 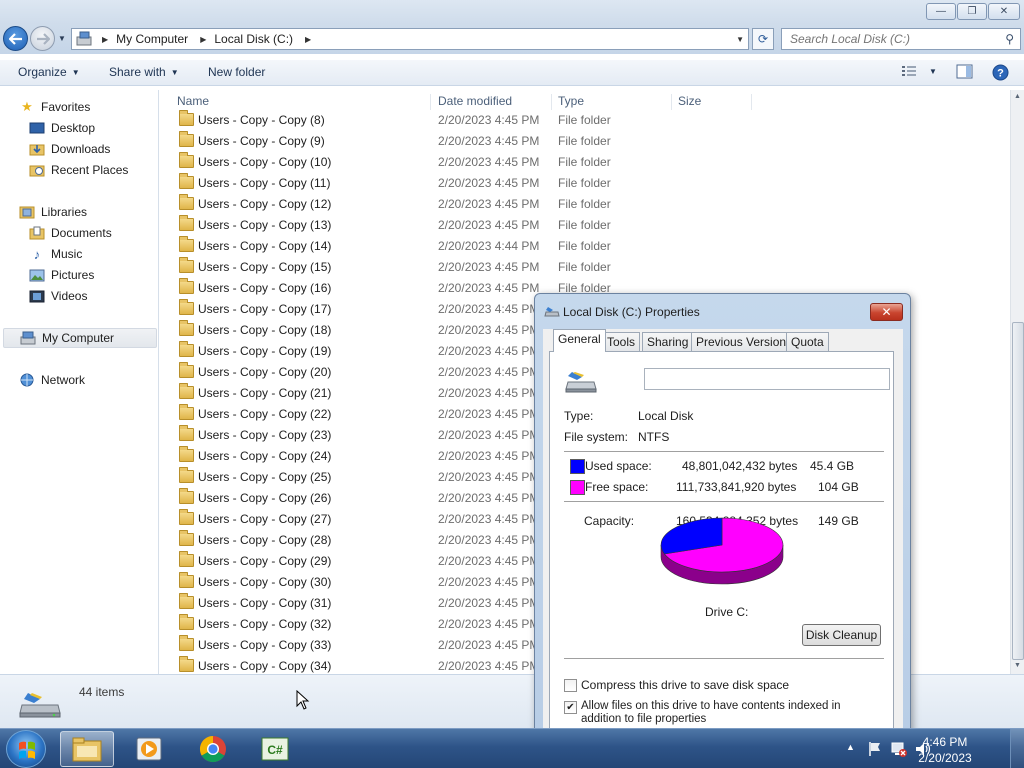 I want to click on nav-videos-label: Videos, so click(x=69, y=296).